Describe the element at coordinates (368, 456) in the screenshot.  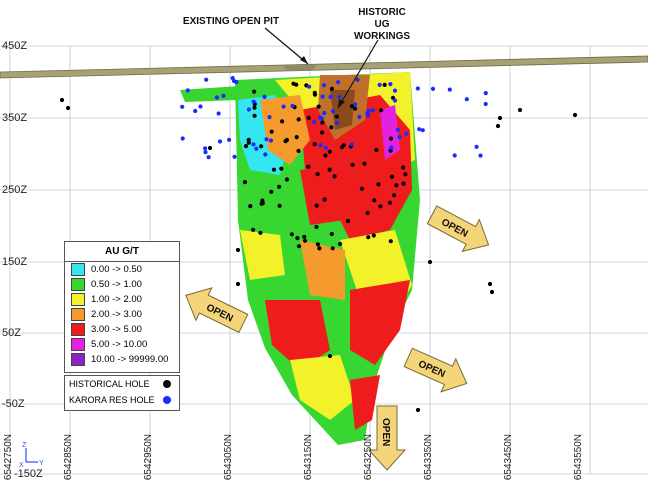
I see `northing-tick-label: 6543250N` at that location.